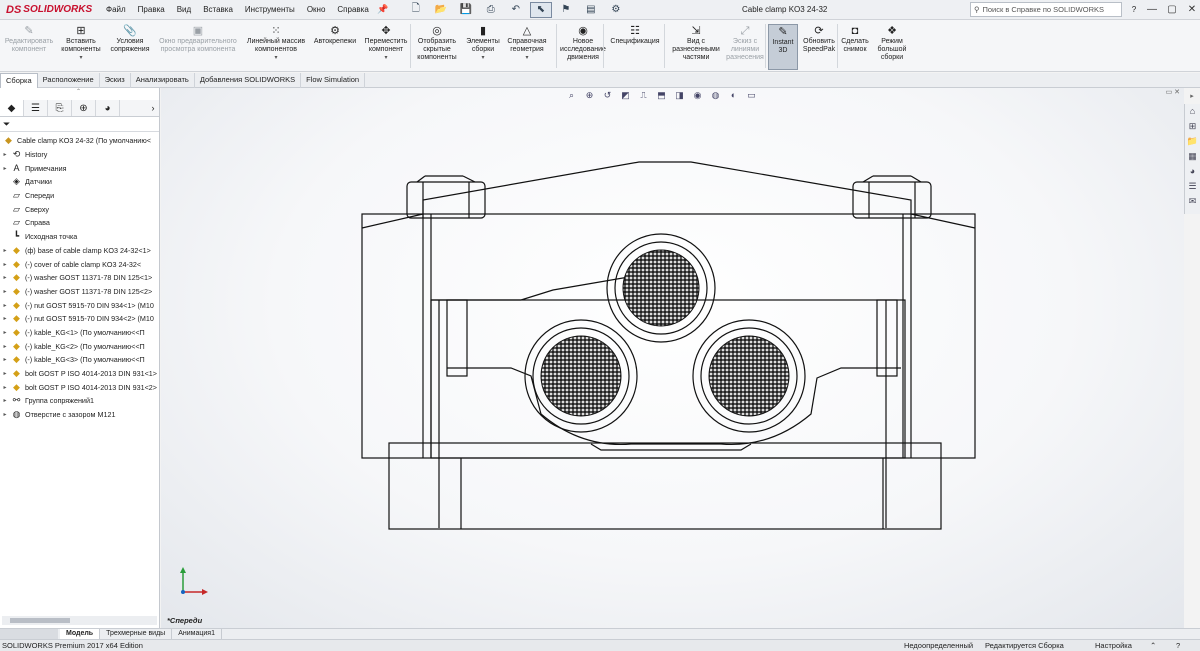 The width and height of the screenshot is (1200, 651). I want to click on ribbon-button-smart-fasteners: ⚙ Автокрепежи, so click(335, 47).